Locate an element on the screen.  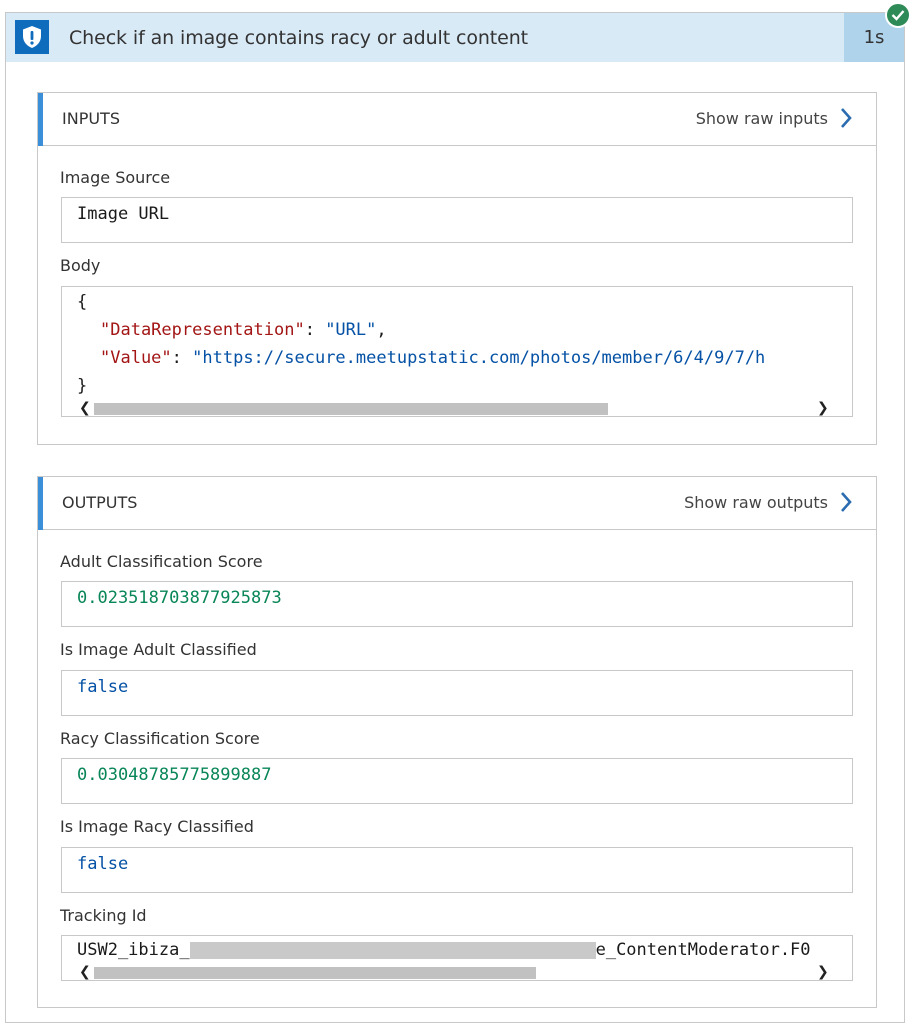
is-adult-value: false is located at coordinates (103, 687).